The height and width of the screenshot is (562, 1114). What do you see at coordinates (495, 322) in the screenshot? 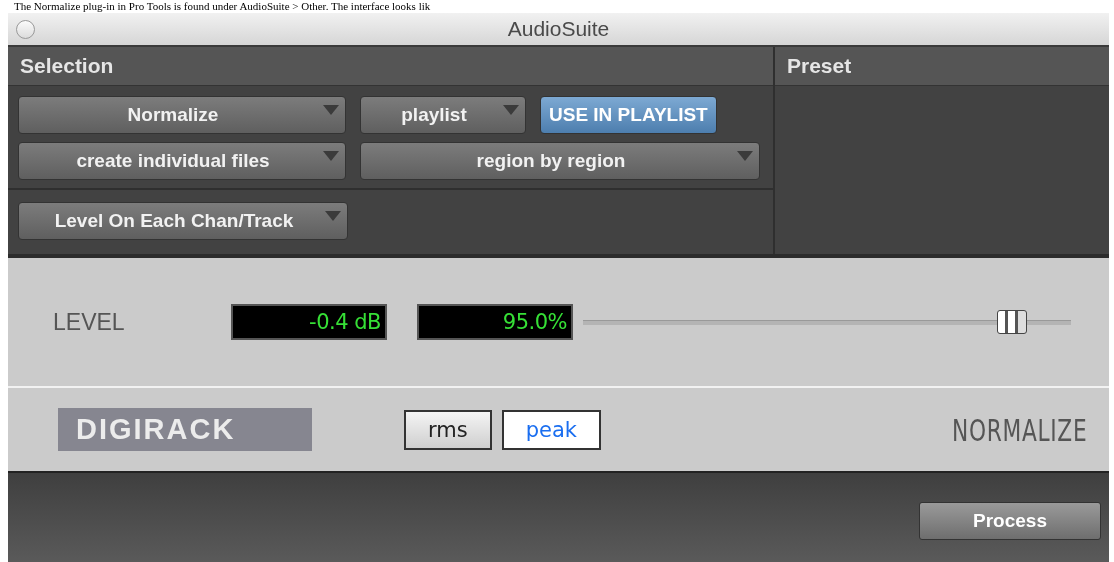
I see `percent-readout: 95.0%` at bounding box center [495, 322].